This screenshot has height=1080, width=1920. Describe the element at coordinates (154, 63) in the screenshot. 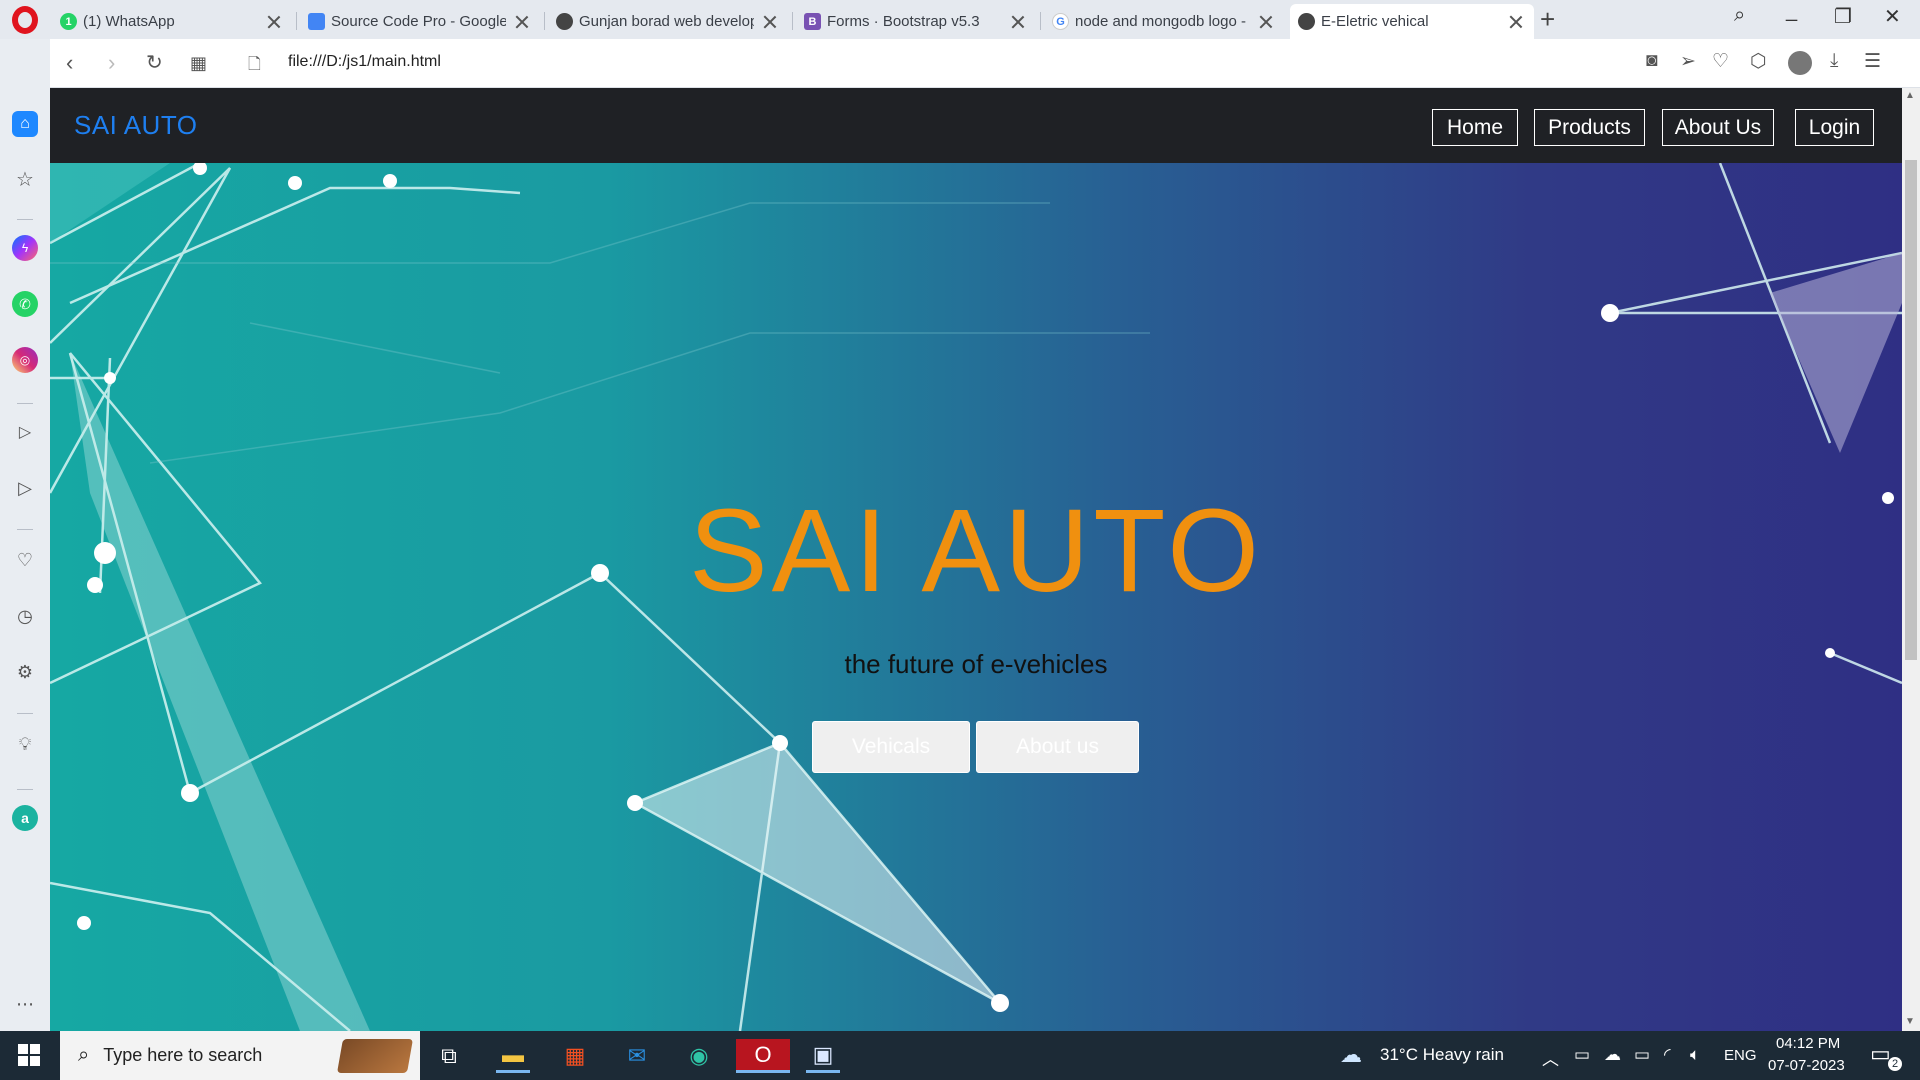

I see `reload-icon: ↻` at that location.